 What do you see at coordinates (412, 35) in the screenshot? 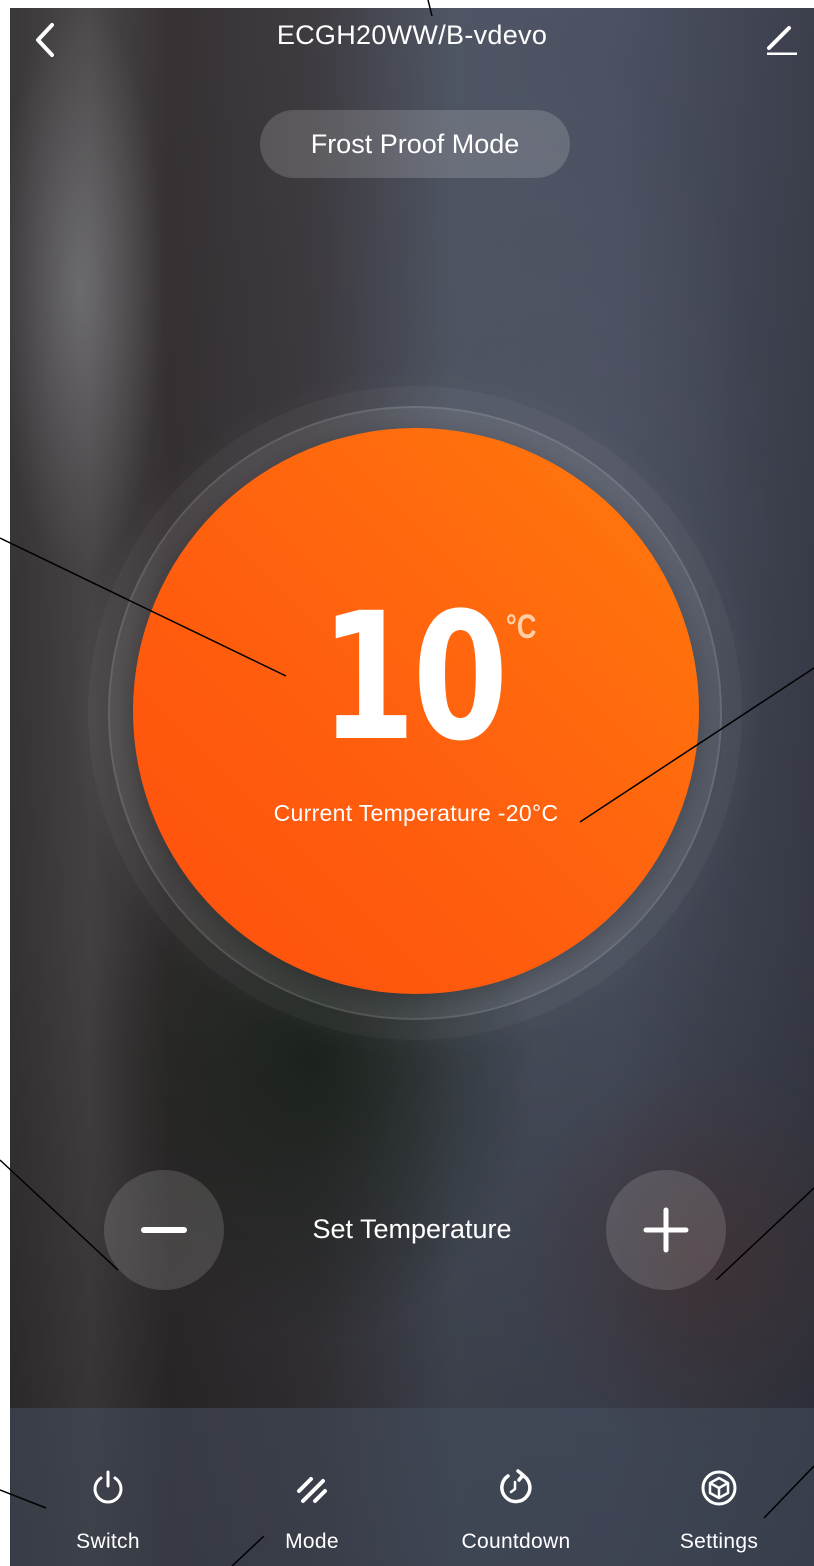
I see `device-title: ECGH20WW/B-vdevo` at bounding box center [412, 35].